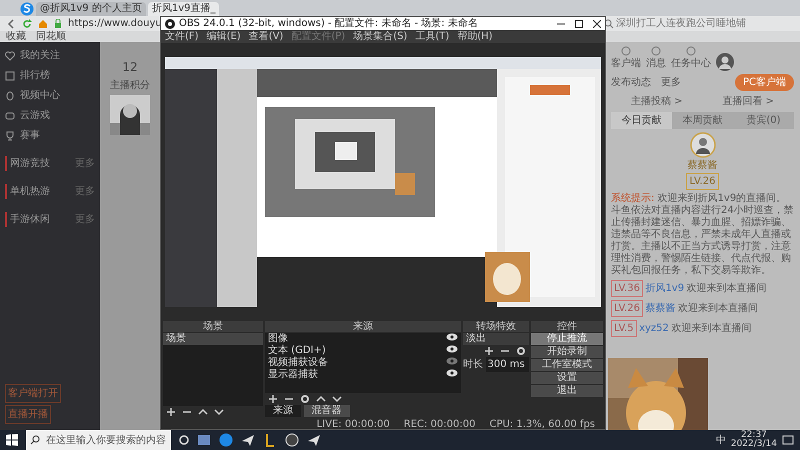  Describe the element at coordinates (58, 23) in the screenshot. I see `lock-icon` at that location.